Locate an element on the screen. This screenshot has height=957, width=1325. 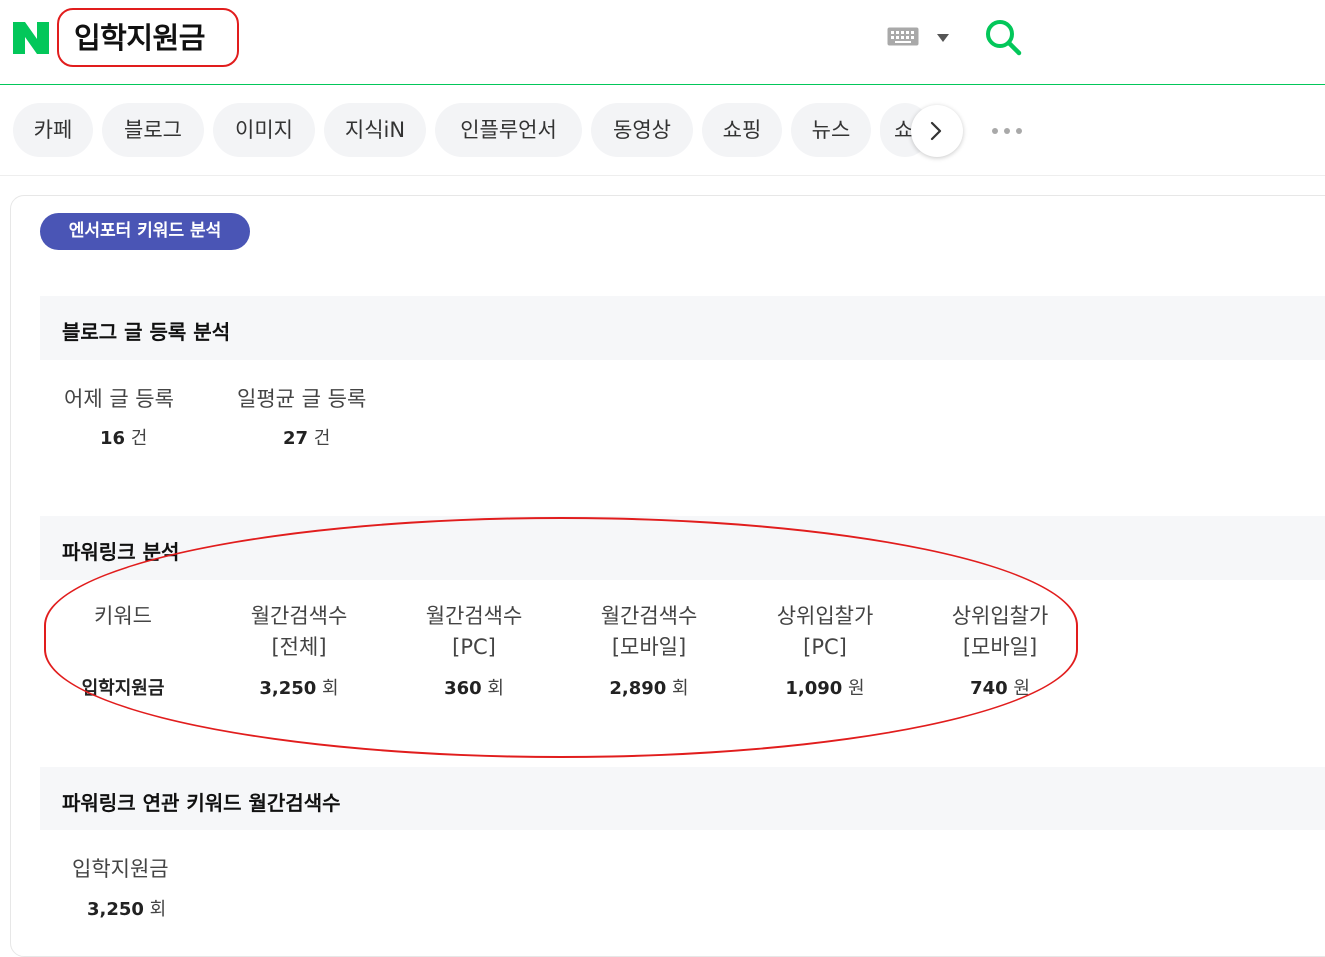
chevron-right-icon is located at coordinates (936, 131).